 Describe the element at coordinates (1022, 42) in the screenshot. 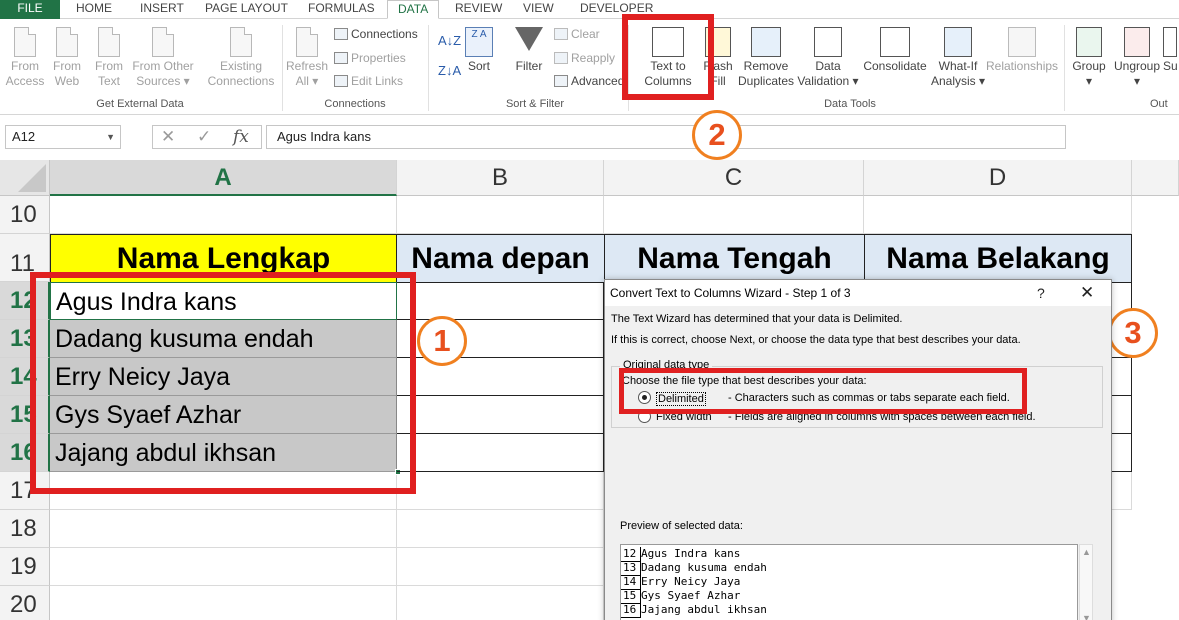

I see `relationships-icon` at that location.